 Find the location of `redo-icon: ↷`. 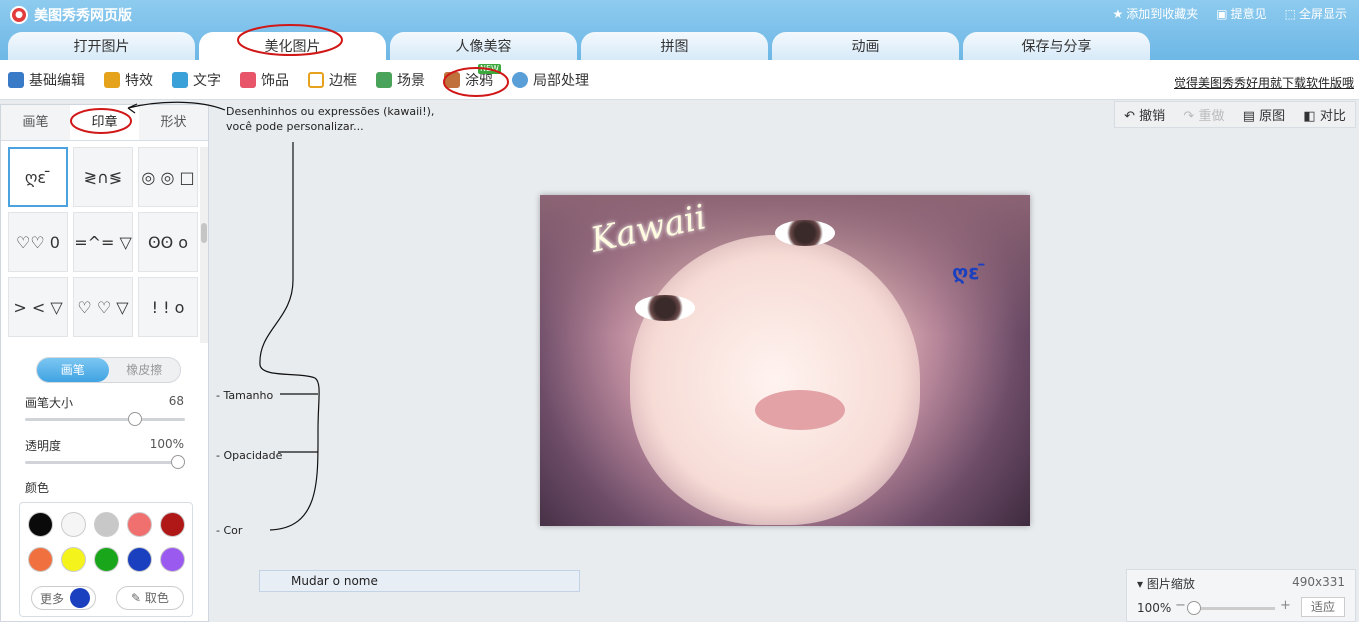

redo-icon: ↷ is located at coordinates (1191, 116).